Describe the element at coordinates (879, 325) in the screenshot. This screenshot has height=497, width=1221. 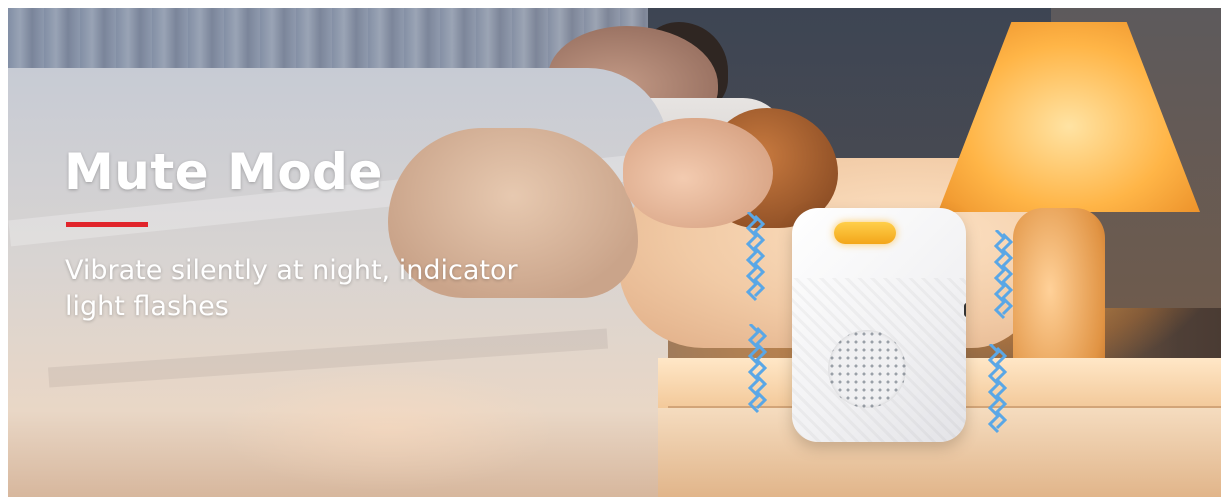
I see `alarm-device` at that location.